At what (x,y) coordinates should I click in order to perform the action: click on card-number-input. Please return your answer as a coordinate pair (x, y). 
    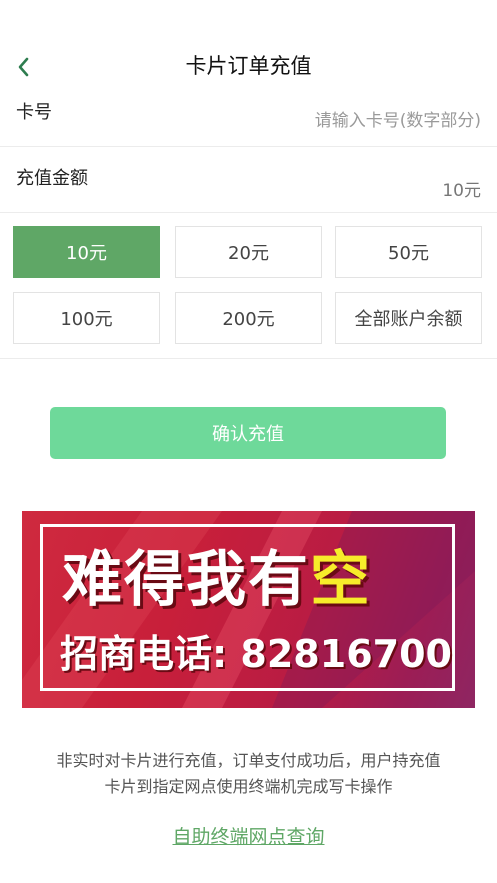
    Looking at the image, I should click on (331, 121).